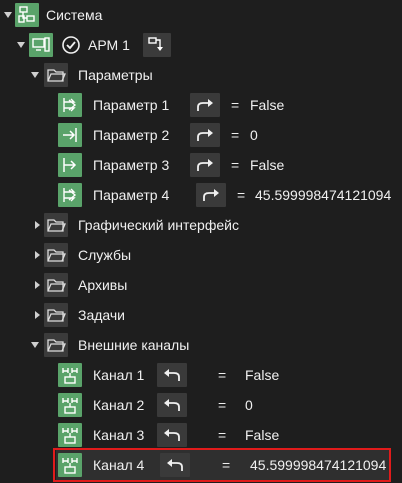  I want to click on channel-row: Канал 1 = False, so click(201, 375).